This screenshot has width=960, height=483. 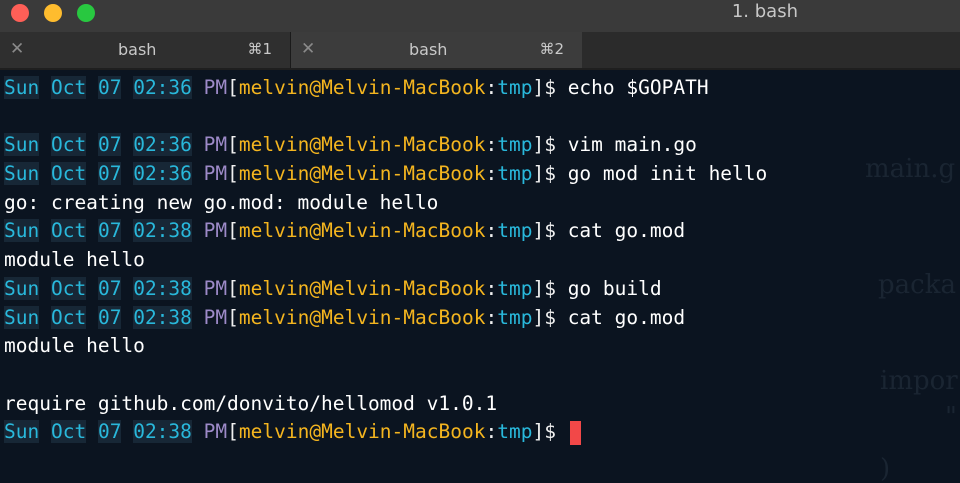 I want to click on tab-bar: ✕ bash ⌘1 ✕ bash ⌘2, so click(x=480, y=50).